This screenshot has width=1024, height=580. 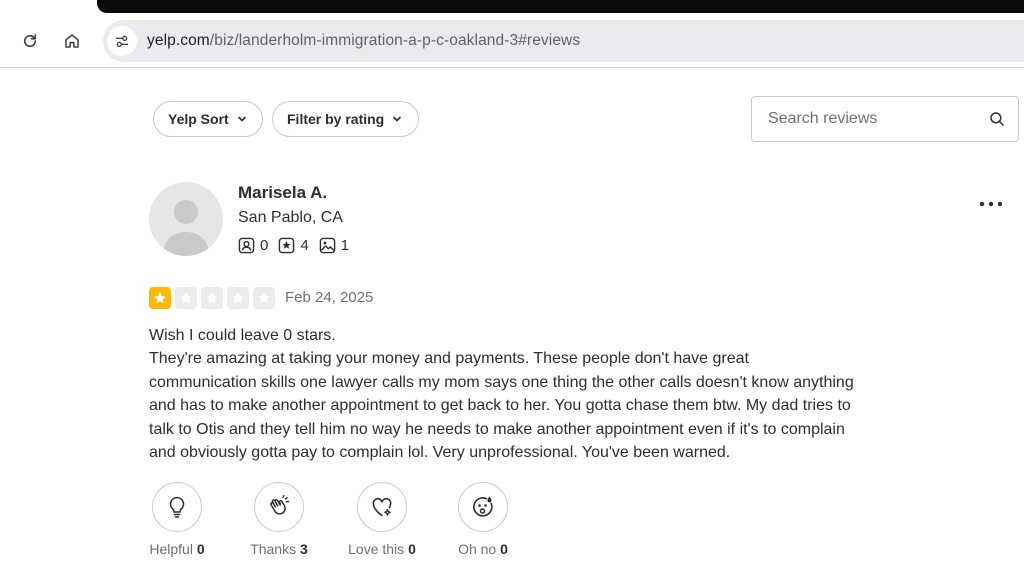 I want to click on oh-no-button, so click(x=483, y=507).